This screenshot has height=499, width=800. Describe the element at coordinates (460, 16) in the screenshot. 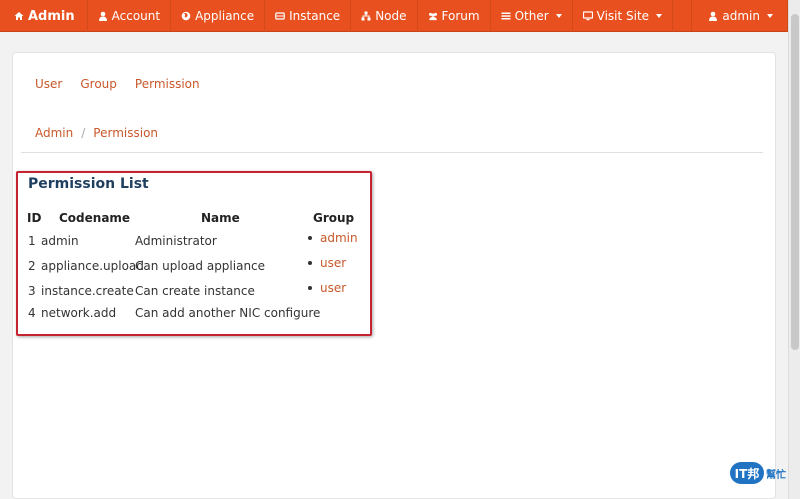

I see `nav-forum-label: Forum` at that location.